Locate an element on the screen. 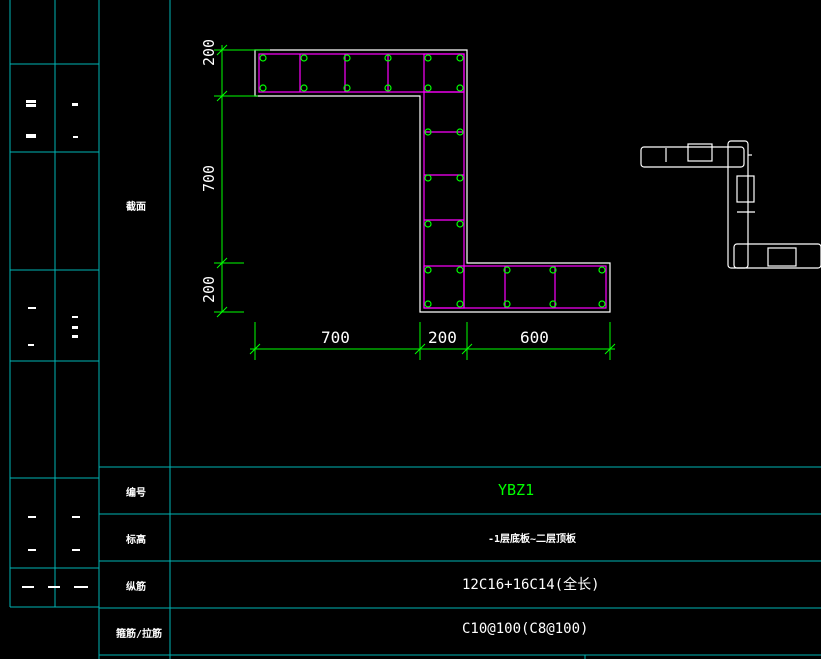 The height and width of the screenshot is (659, 821). row-header-elevation: 标高 is located at coordinates (136, 540).